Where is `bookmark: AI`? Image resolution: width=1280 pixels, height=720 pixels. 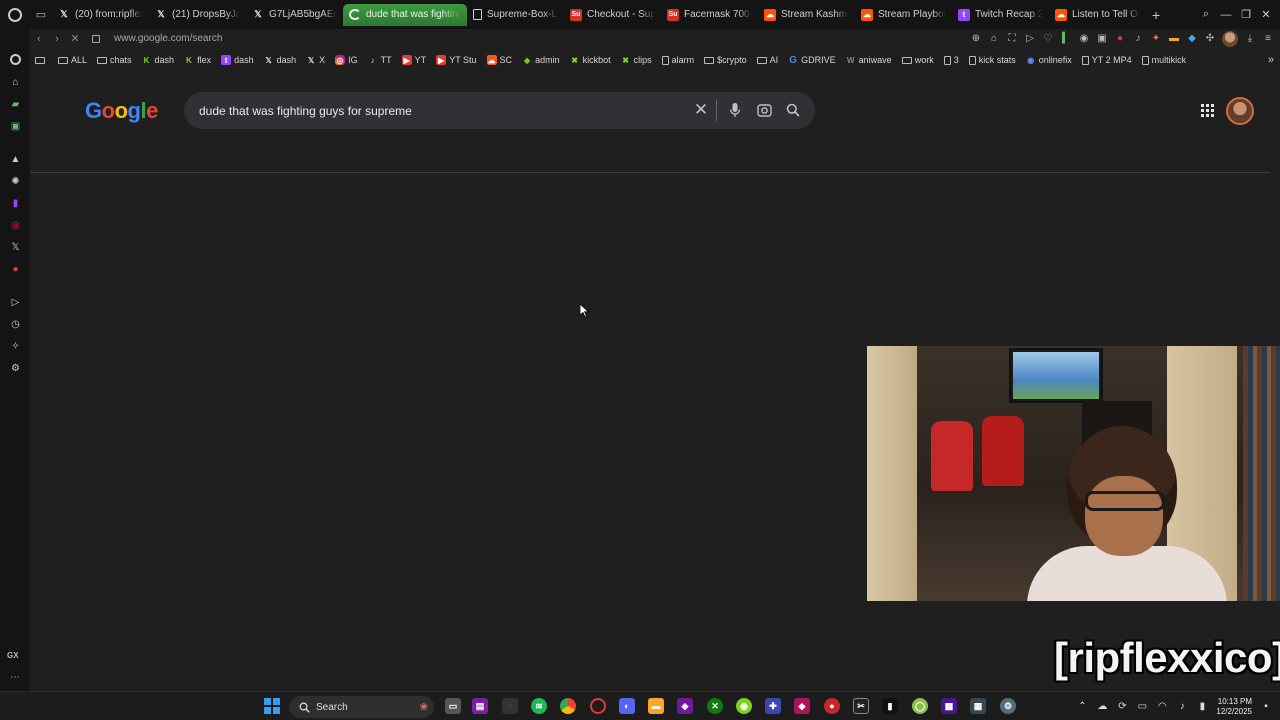 bookmark: AI is located at coordinates (768, 60).